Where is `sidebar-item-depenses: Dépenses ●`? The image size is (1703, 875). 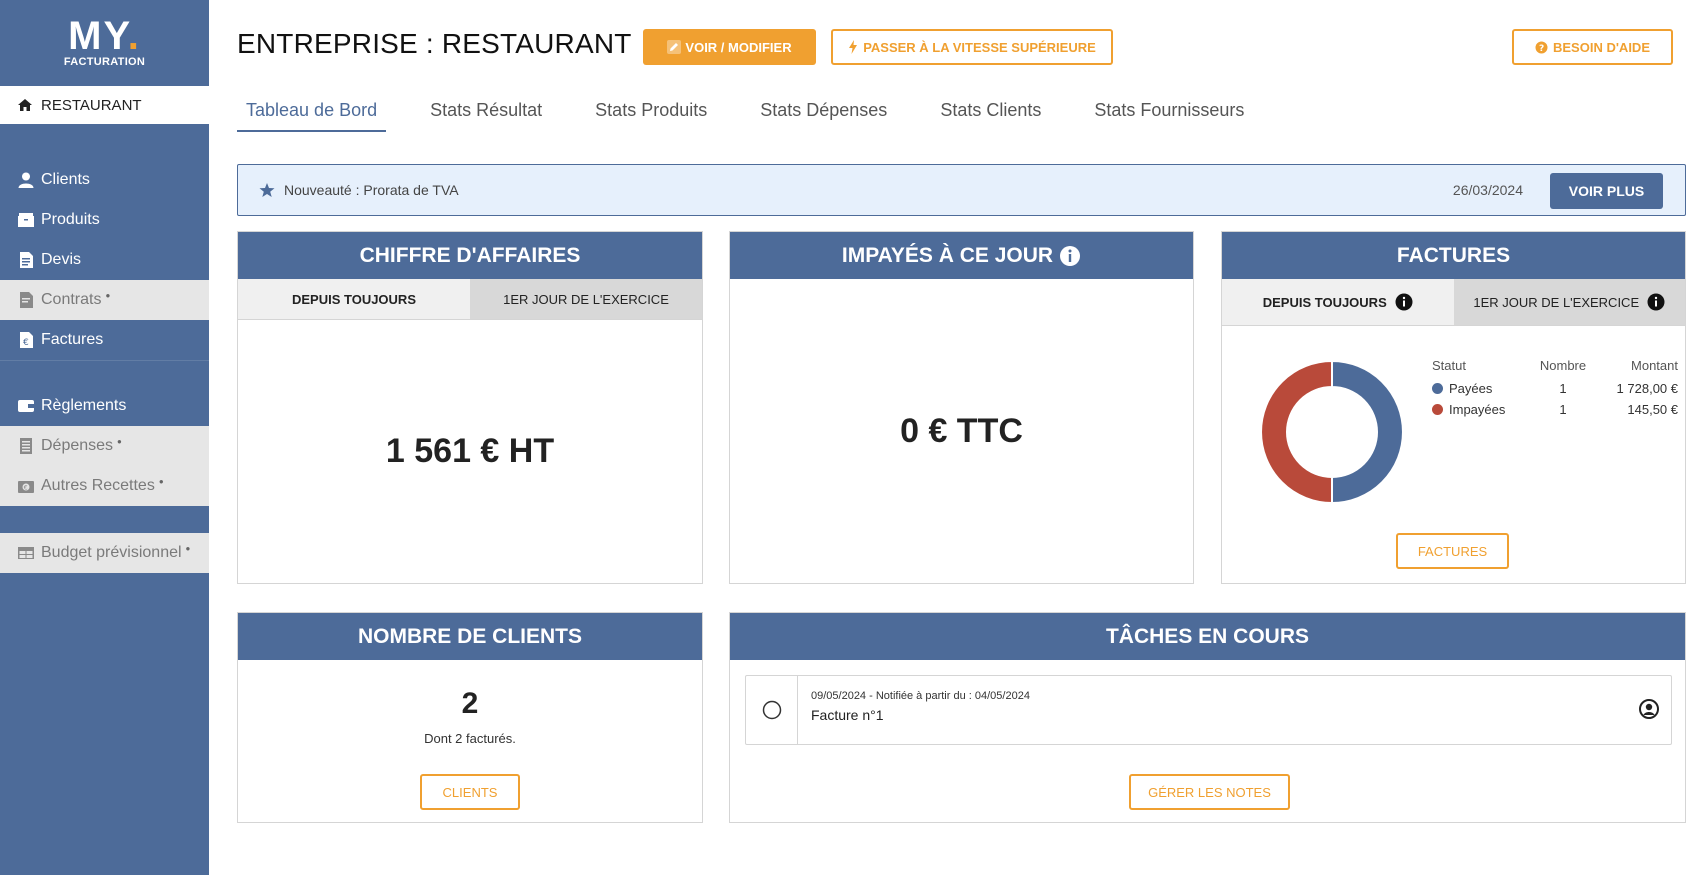
sidebar-item-depenses: Dépenses ● is located at coordinates (104, 446).